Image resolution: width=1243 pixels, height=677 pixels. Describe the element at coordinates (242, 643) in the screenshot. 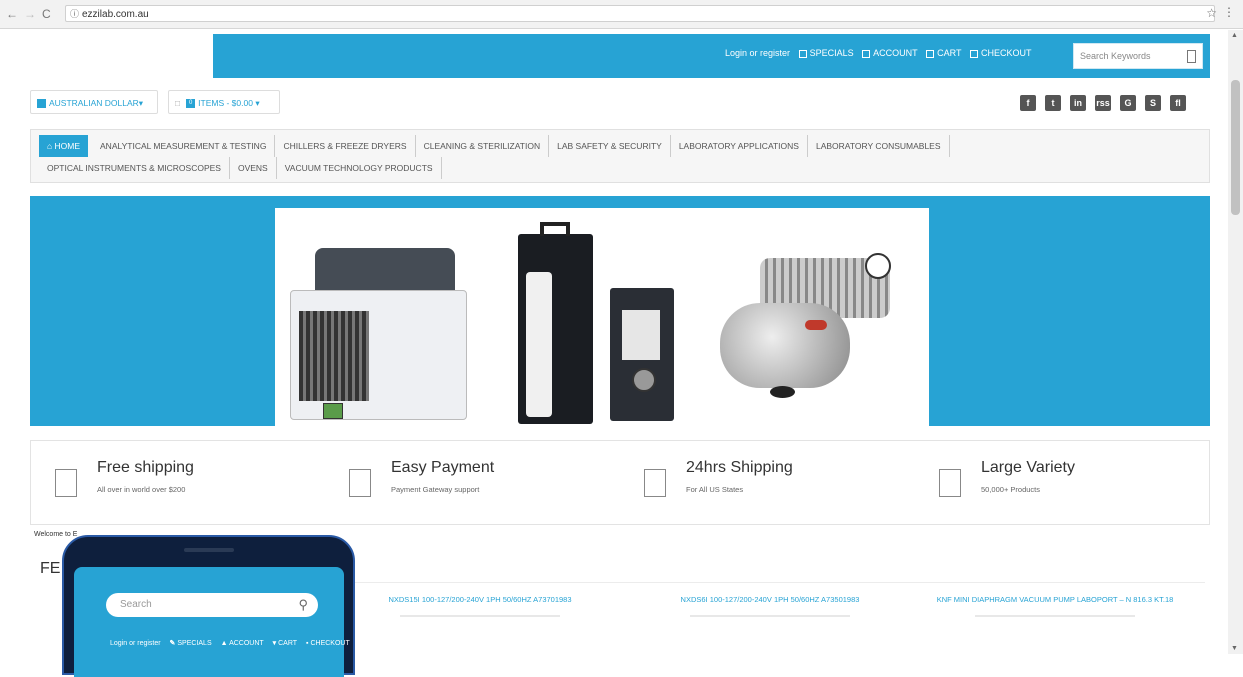

I see `mobile-account-link: ▲ ACCOUNT` at that location.